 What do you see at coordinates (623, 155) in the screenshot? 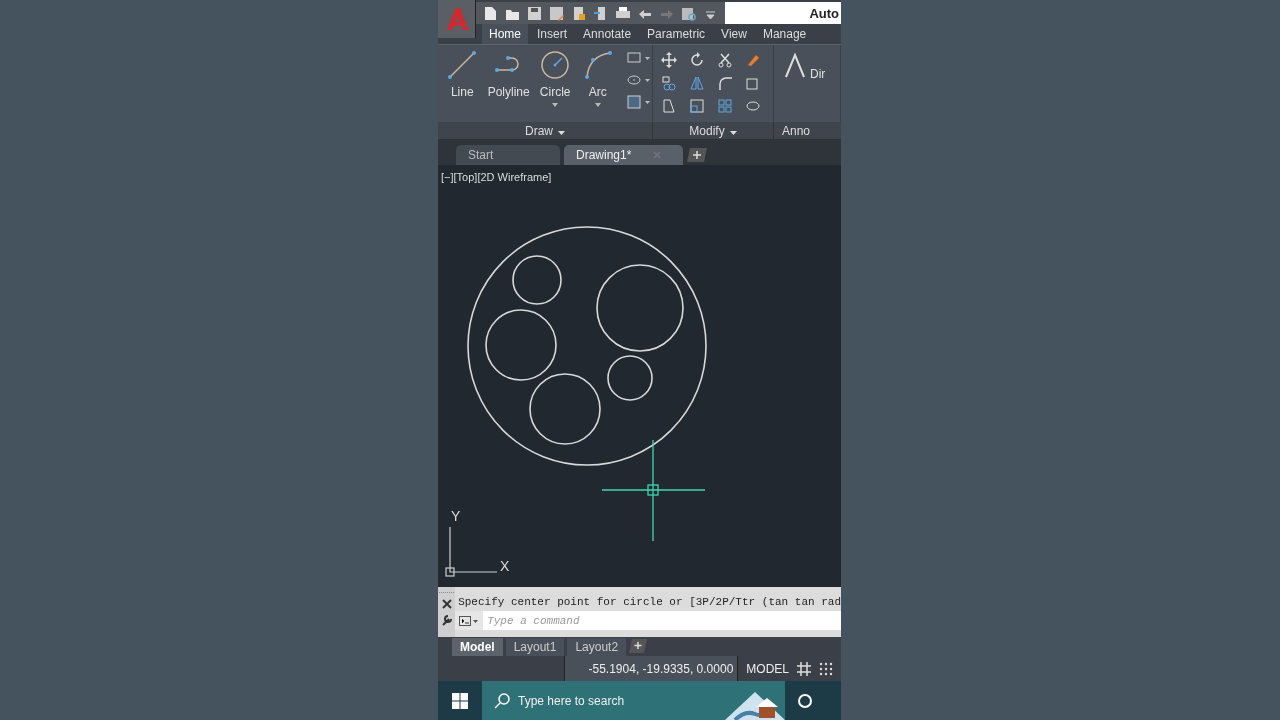
I see `document-tab: Drawing1*` at bounding box center [623, 155].